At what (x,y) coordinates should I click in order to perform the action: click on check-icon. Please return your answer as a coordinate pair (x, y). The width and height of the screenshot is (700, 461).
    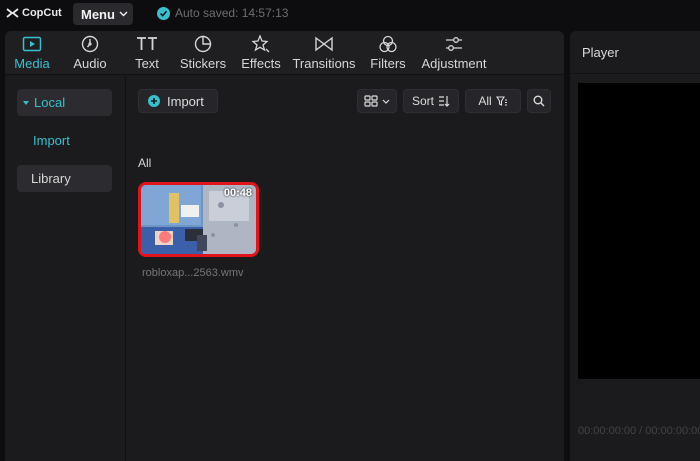
    Looking at the image, I should click on (163, 13).